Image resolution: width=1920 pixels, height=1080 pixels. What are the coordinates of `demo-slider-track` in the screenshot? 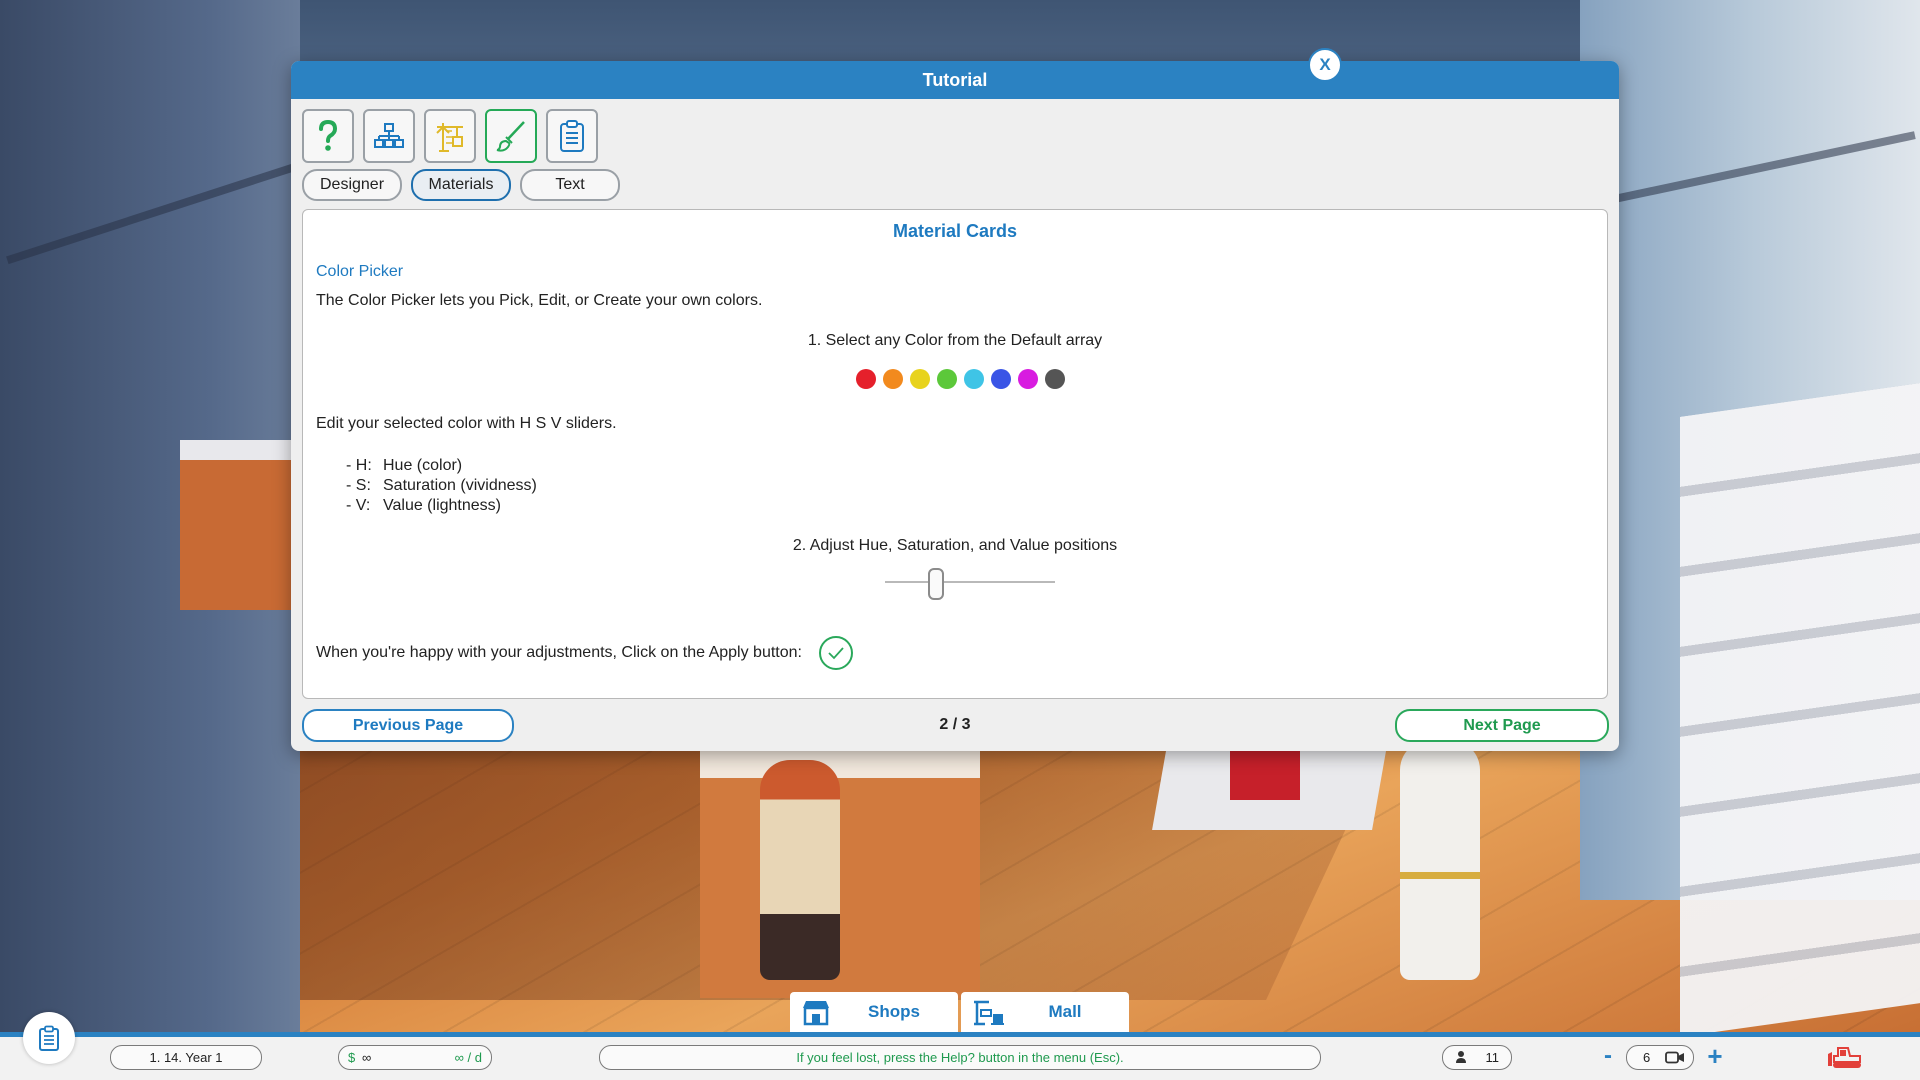 It's located at (970, 582).